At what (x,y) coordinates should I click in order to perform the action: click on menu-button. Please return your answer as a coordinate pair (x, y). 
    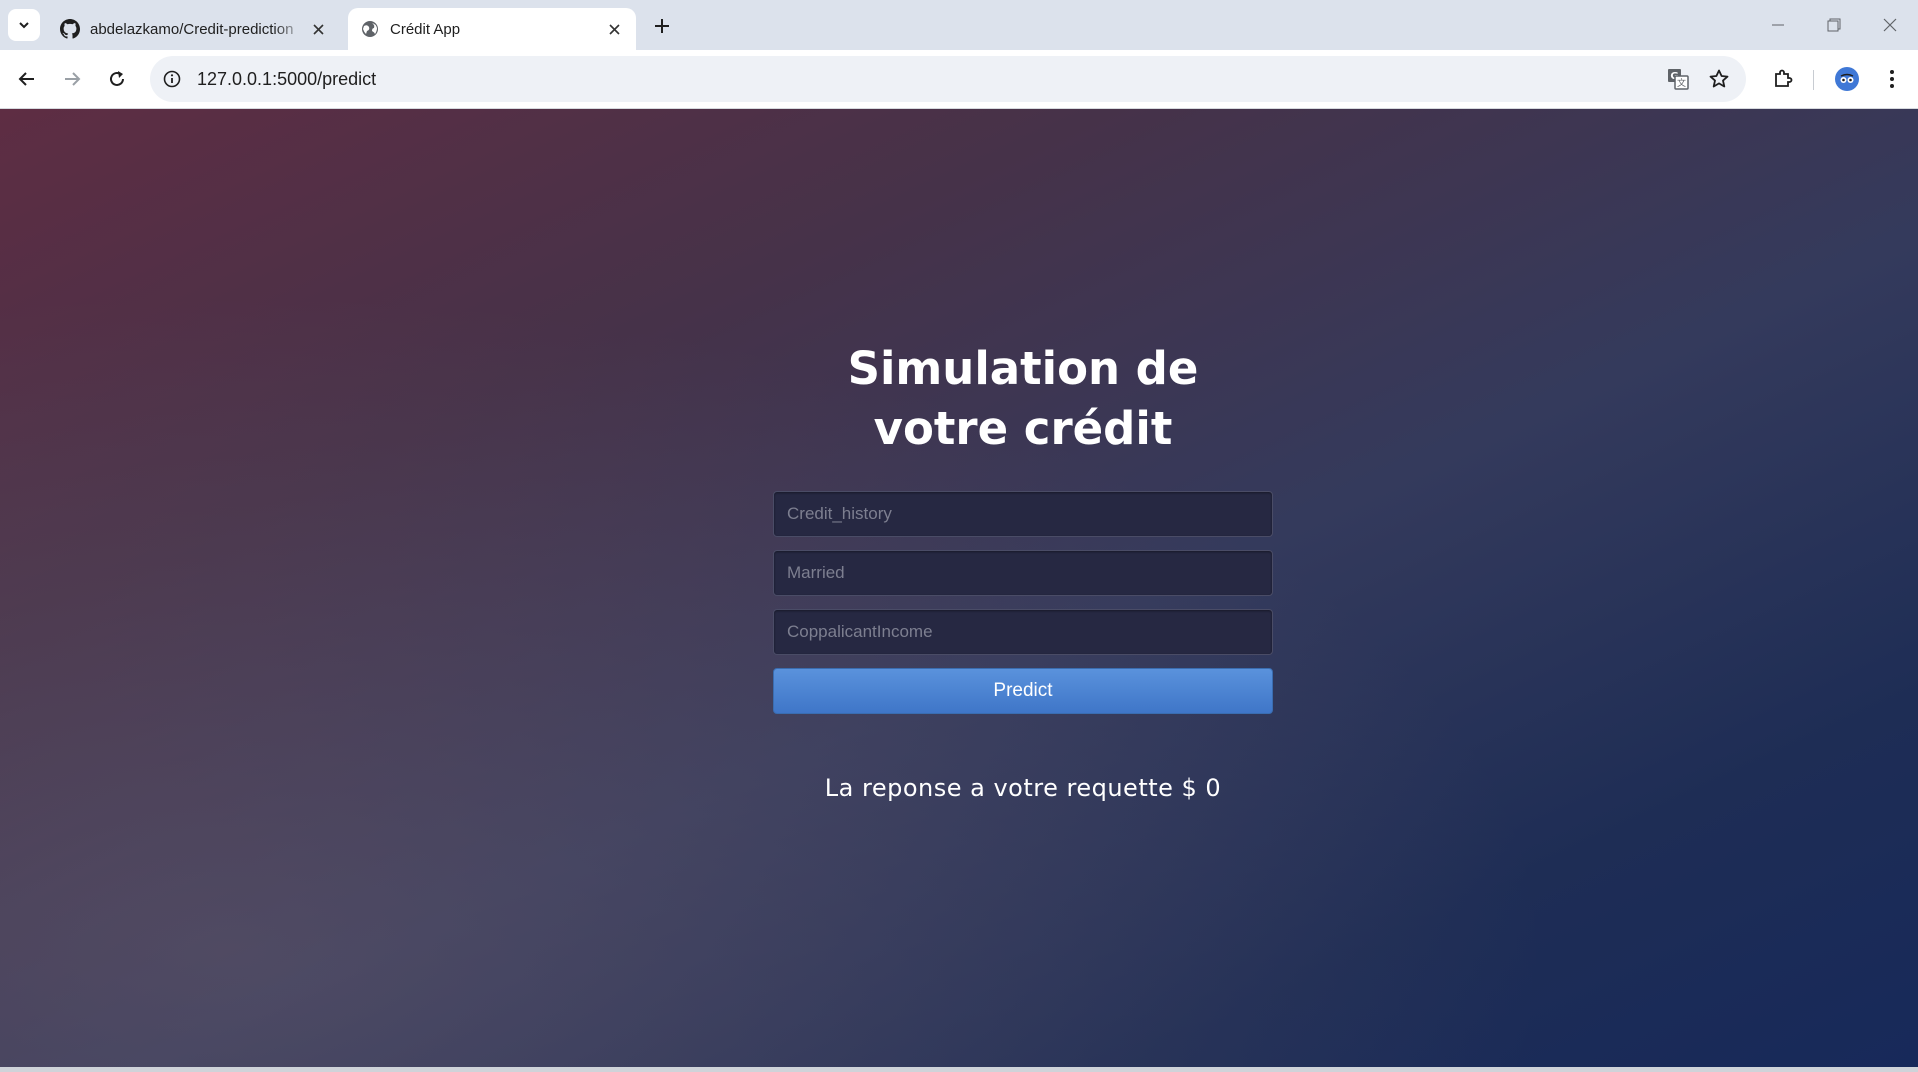
    Looking at the image, I should click on (1892, 79).